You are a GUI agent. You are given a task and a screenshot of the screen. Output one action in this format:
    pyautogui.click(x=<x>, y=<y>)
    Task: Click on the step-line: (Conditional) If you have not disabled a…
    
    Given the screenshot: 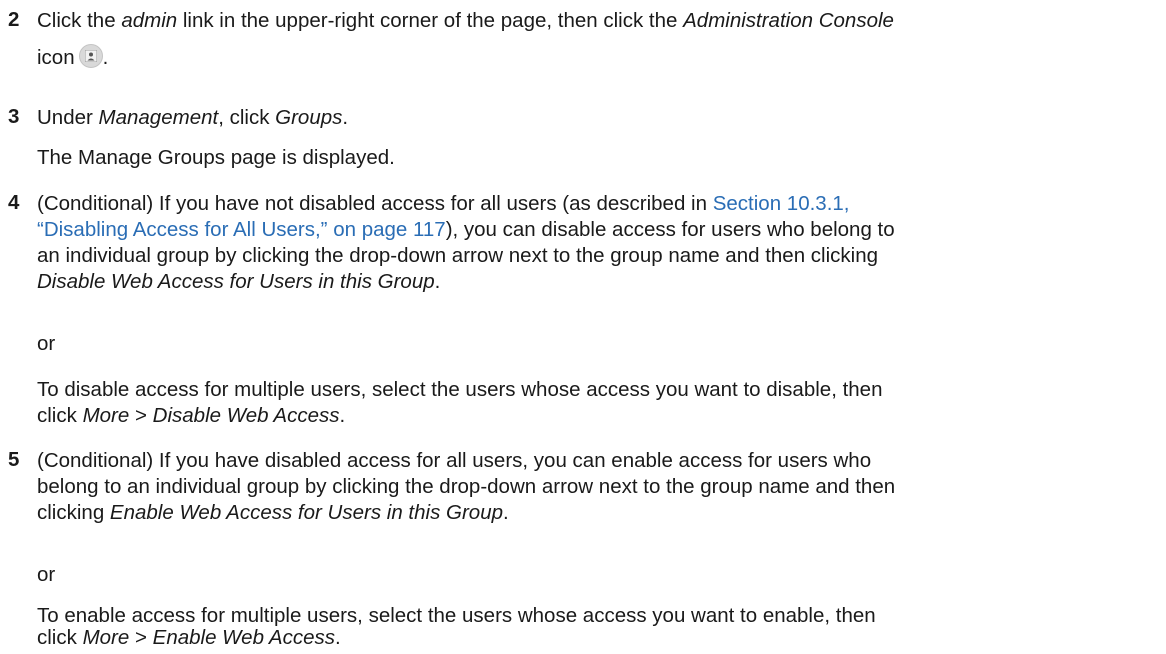 What is the action you would take?
    pyautogui.click(x=443, y=203)
    